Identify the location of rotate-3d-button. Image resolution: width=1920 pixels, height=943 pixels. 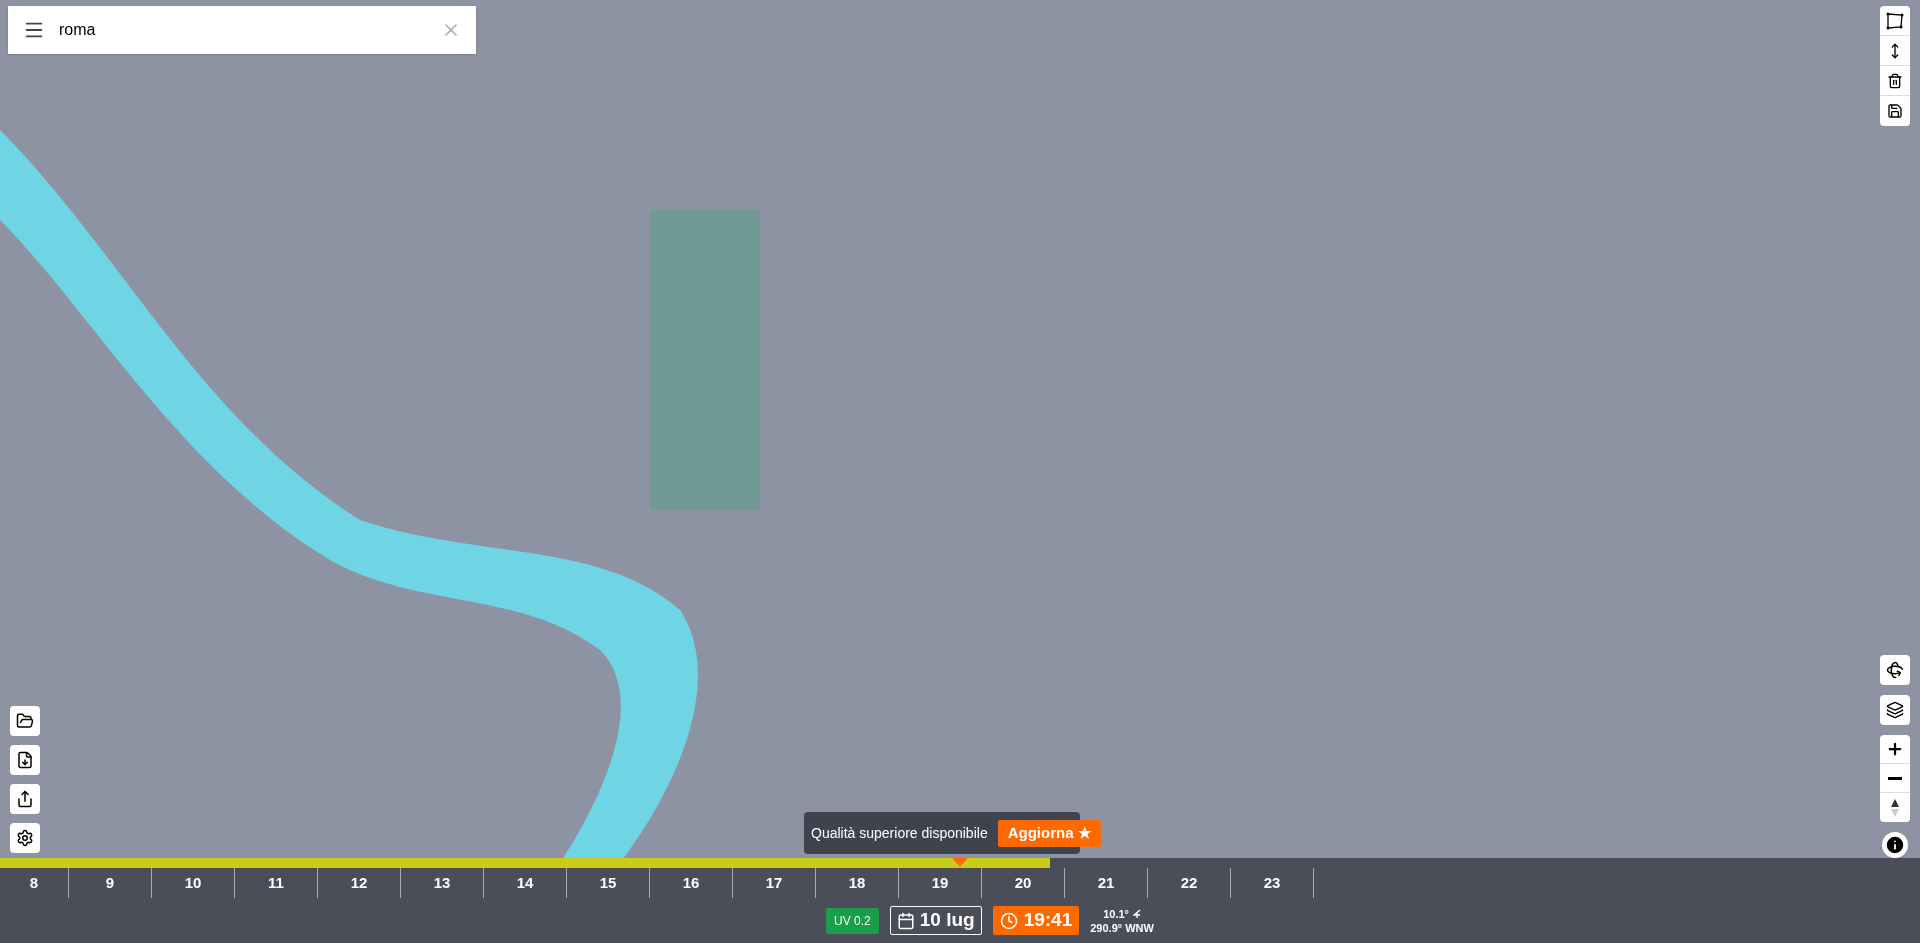
(1895, 670).